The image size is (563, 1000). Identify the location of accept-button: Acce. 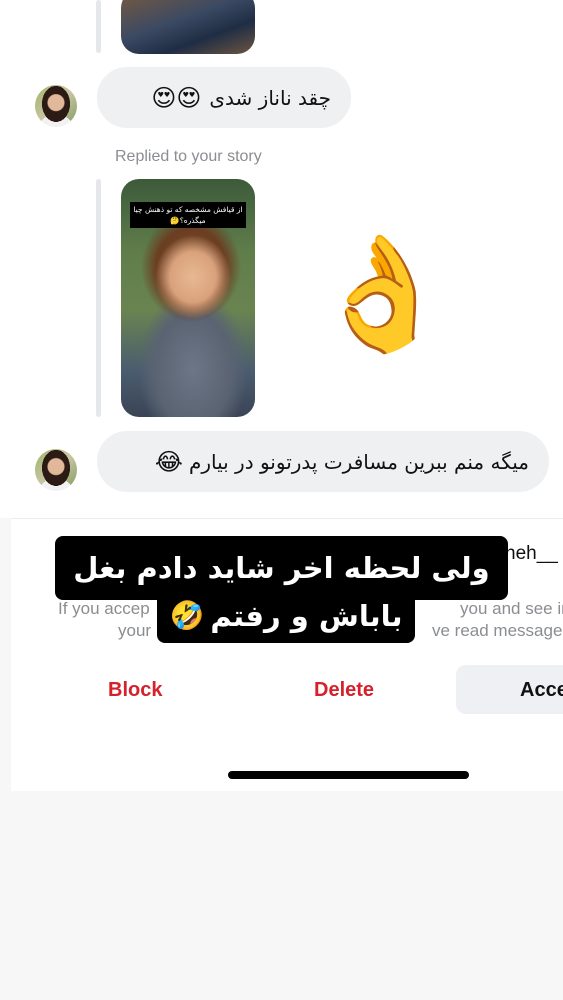
(509, 689).